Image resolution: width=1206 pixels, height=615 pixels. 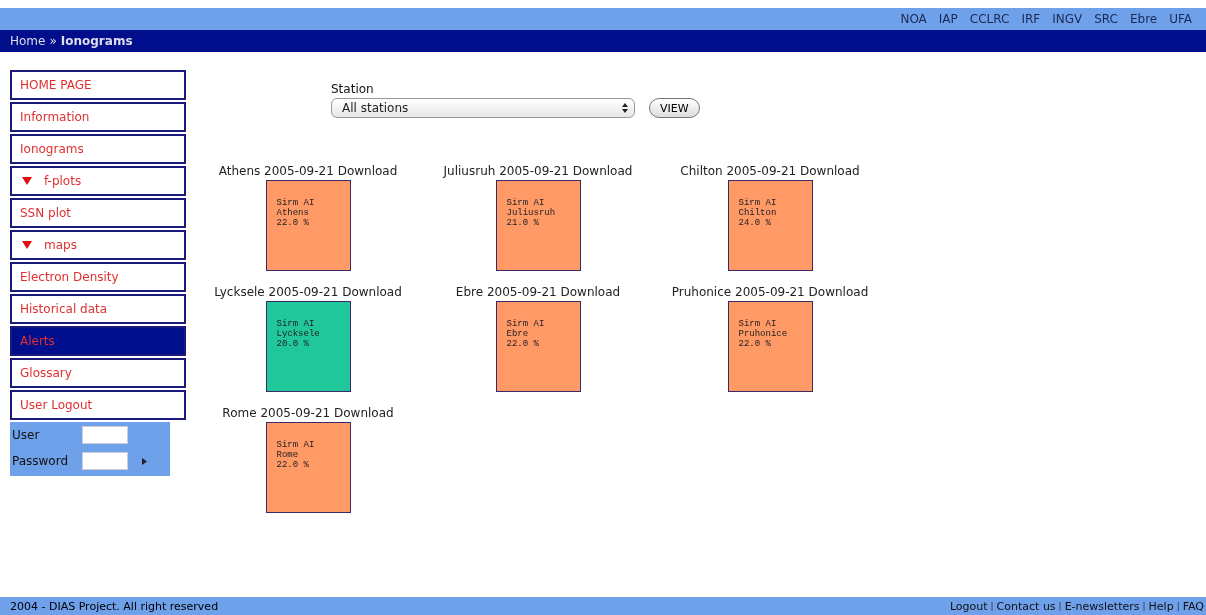 I want to click on submit-arrow-icon, so click(x=144, y=461).